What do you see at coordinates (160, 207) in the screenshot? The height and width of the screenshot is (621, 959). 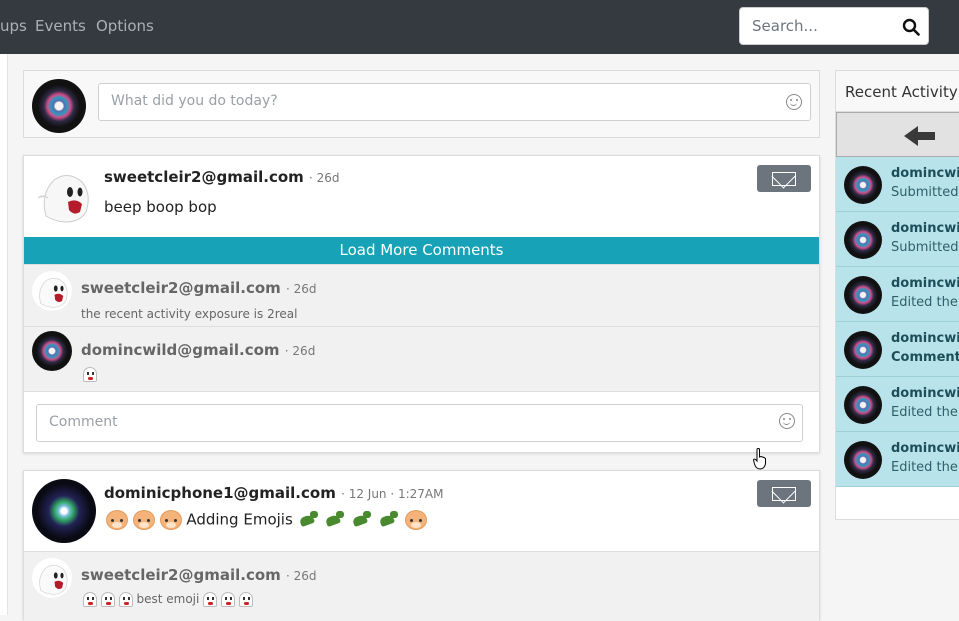 I see `post-text: beep boop bop` at bounding box center [160, 207].